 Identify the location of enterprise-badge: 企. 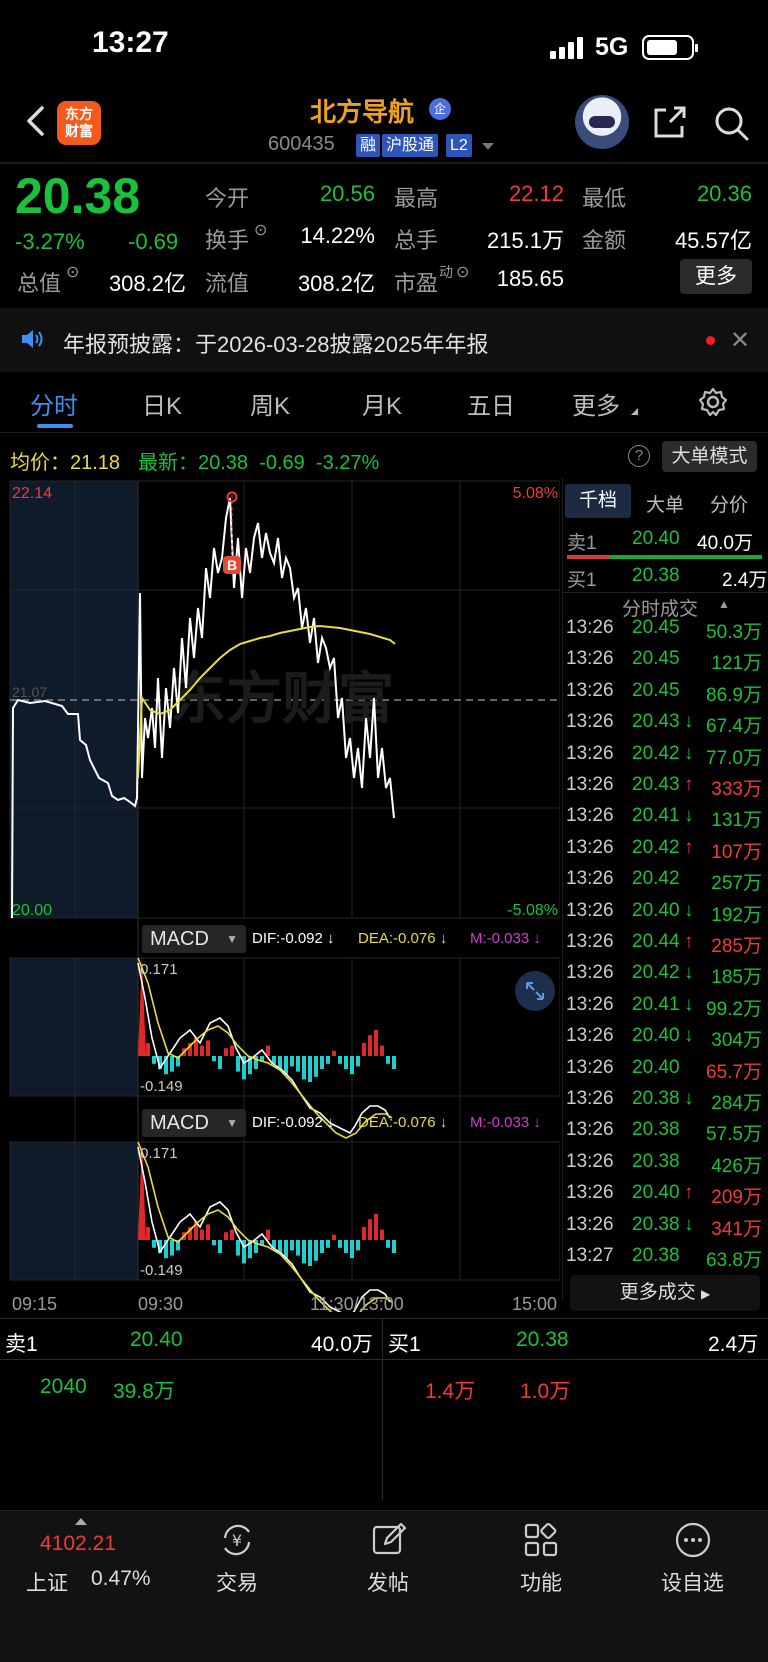
(440, 109).